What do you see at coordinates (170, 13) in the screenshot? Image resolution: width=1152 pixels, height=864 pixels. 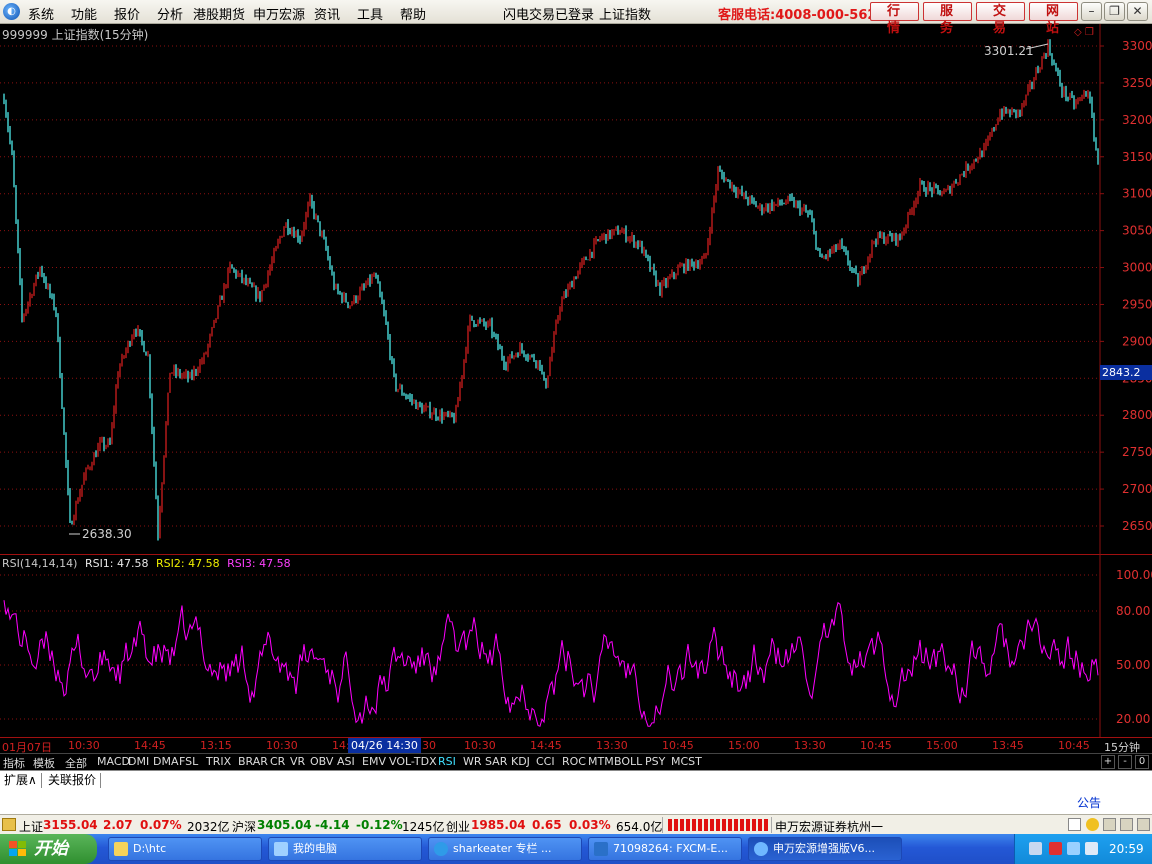 I see `menu-analysis: 分析` at bounding box center [170, 13].